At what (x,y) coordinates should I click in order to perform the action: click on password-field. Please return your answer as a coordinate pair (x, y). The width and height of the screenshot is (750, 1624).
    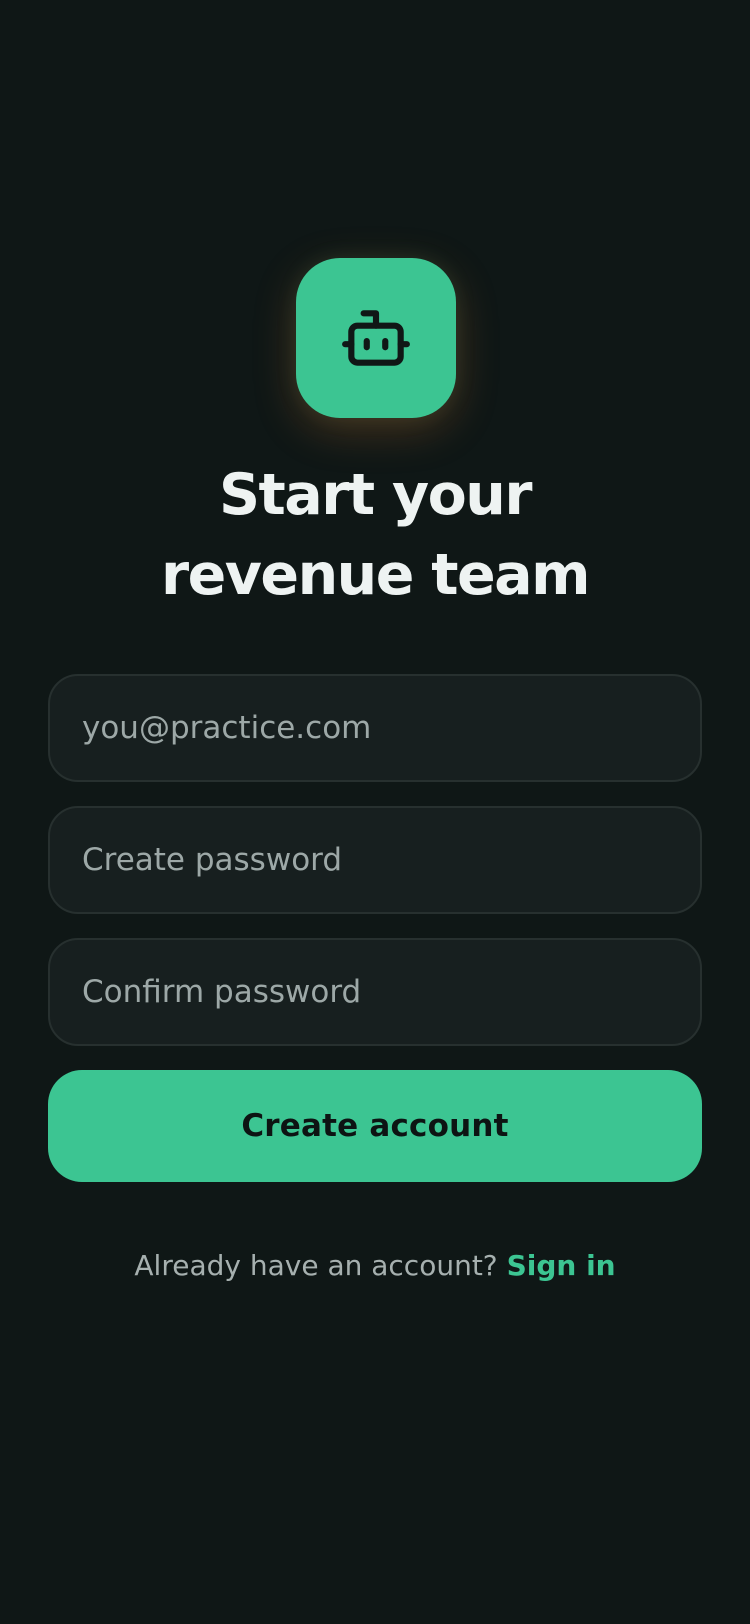
    Looking at the image, I should click on (375, 860).